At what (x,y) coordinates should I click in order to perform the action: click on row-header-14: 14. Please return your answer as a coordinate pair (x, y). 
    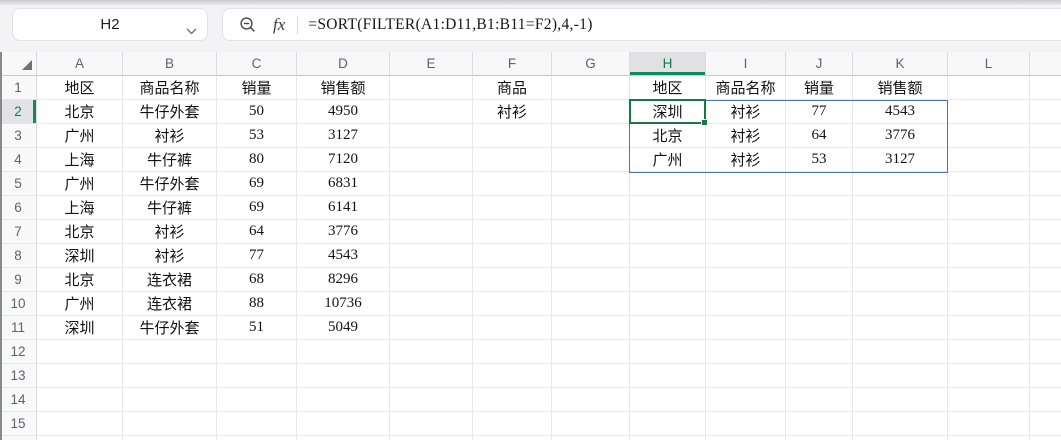
    Looking at the image, I should click on (18, 400).